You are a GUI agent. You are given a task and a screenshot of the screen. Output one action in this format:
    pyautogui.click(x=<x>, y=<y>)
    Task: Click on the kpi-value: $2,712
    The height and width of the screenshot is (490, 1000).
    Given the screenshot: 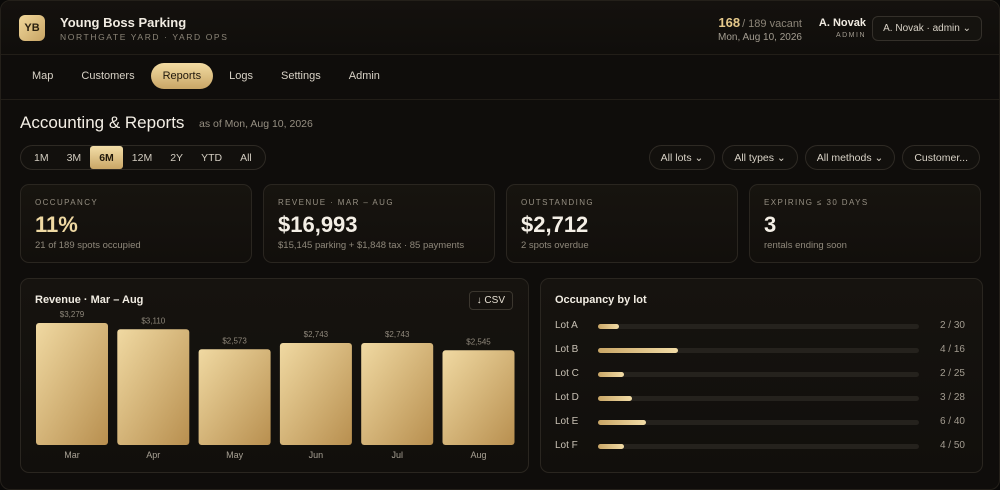 What is the action you would take?
    pyautogui.click(x=555, y=224)
    